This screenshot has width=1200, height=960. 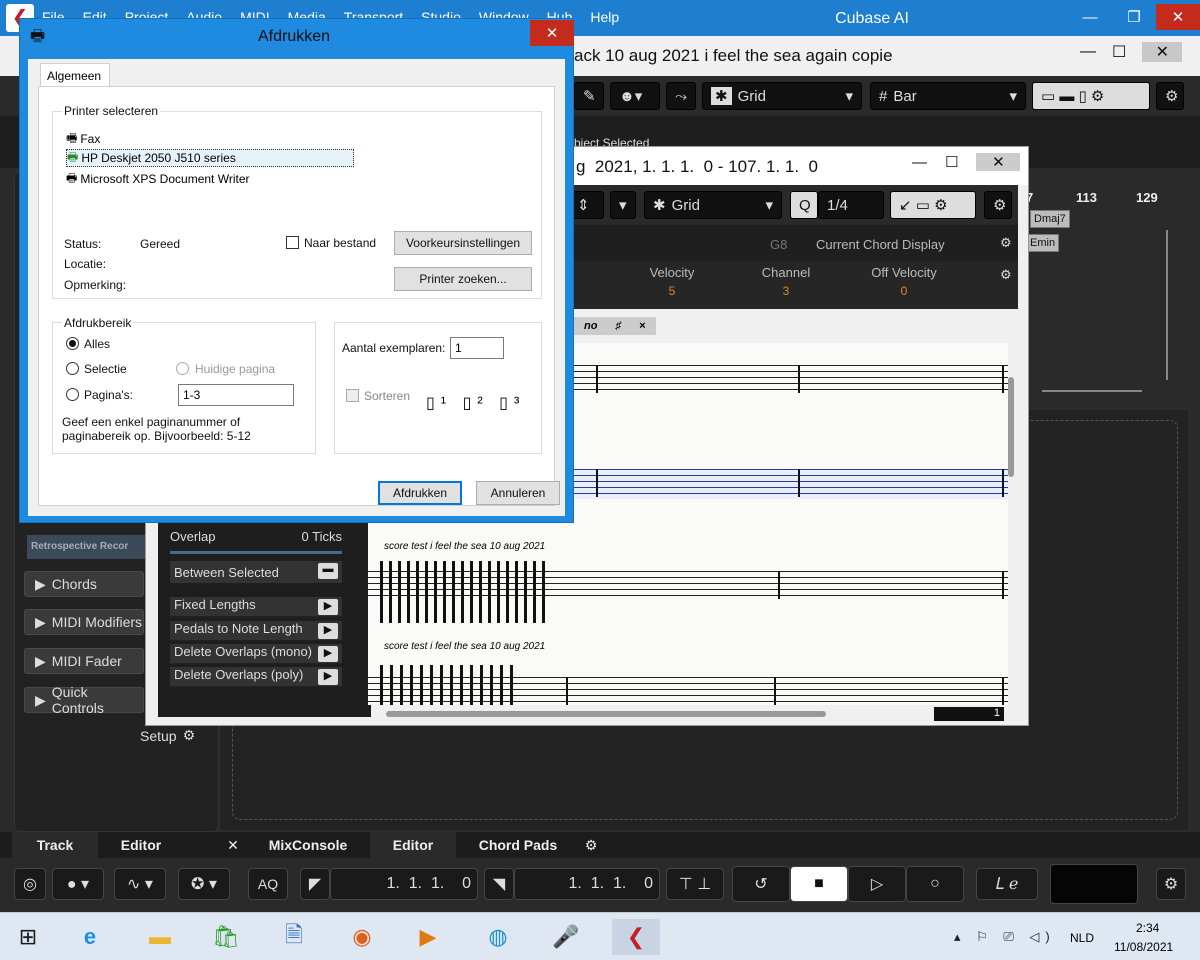 What do you see at coordinates (1147, 928) in the screenshot?
I see `clock-time: 2:34` at bounding box center [1147, 928].